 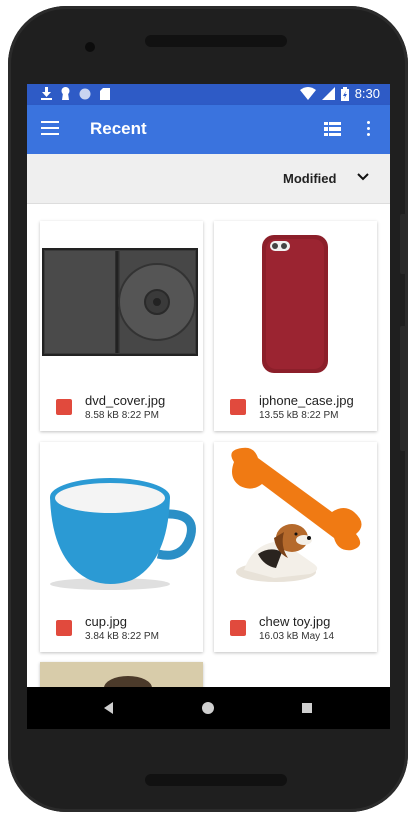 What do you see at coordinates (332, 129) in the screenshot?
I see `grid-view-icon` at bounding box center [332, 129].